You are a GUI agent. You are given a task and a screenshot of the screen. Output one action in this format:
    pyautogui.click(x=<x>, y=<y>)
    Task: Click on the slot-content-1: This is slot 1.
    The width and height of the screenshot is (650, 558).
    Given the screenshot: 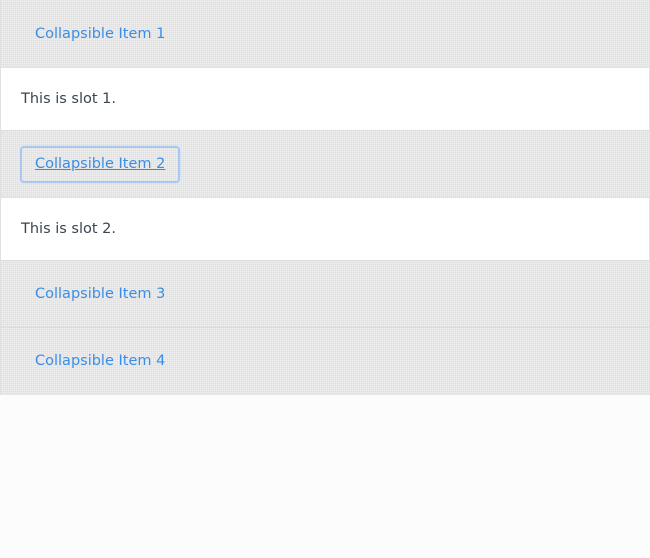 What is the action you would take?
    pyautogui.click(x=69, y=99)
    